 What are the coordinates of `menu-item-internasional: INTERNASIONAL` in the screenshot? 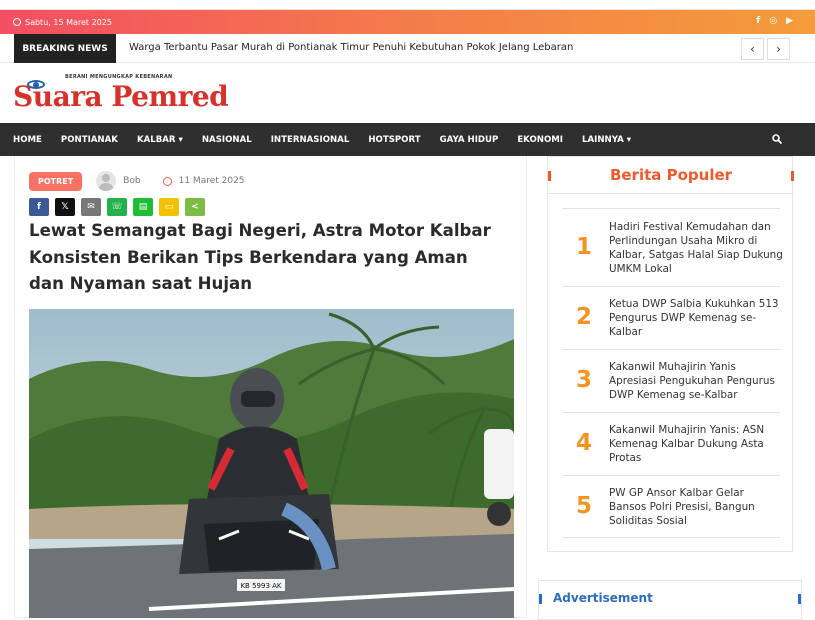 It's located at (310, 140).